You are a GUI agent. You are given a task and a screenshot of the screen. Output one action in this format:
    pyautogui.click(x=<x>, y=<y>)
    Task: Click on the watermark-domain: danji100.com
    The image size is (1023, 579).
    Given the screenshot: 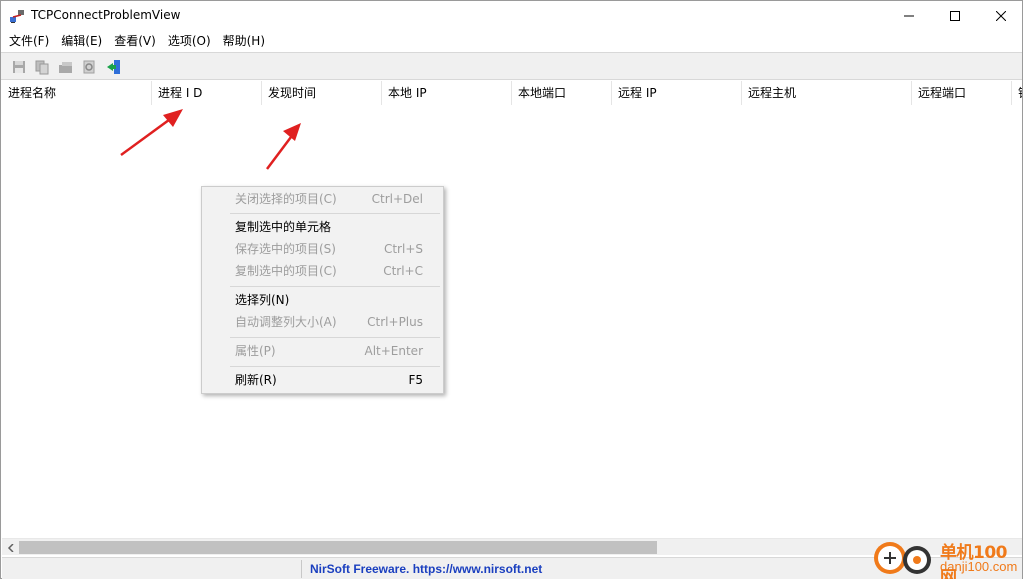 What is the action you would take?
    pyautogui.click(x=979, y=566)
    